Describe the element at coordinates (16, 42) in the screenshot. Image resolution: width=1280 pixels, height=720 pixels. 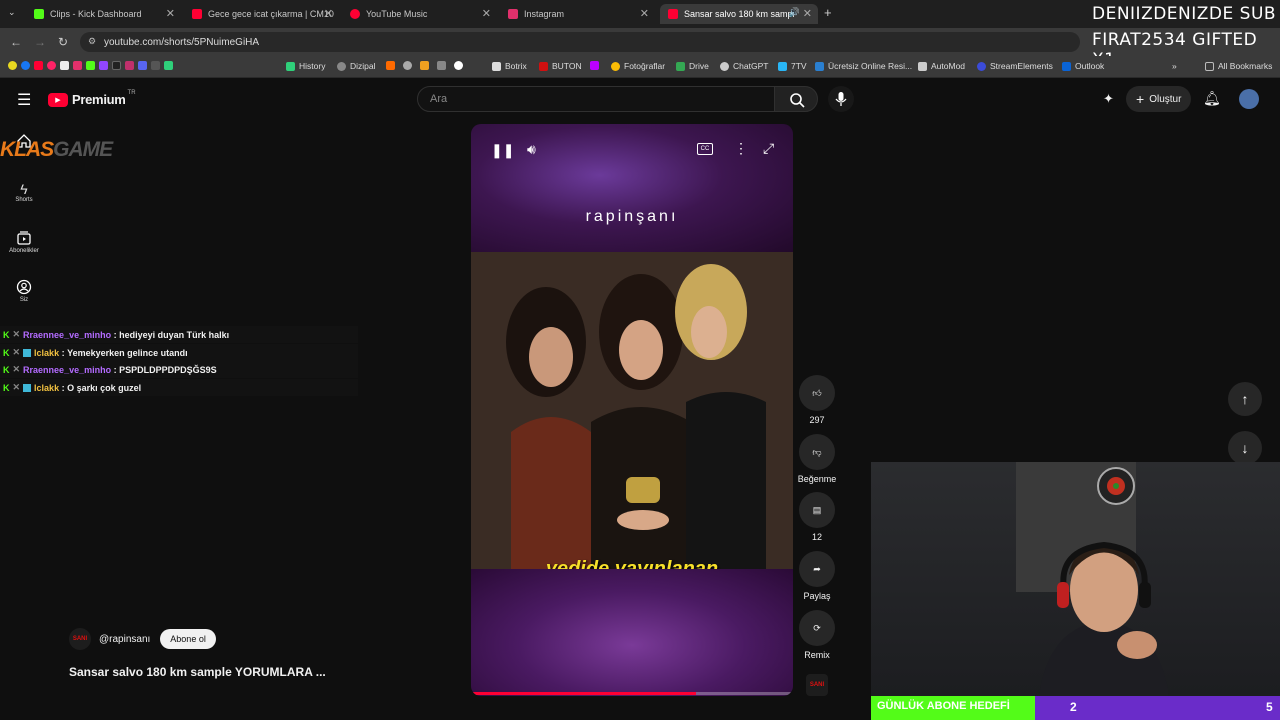
I see `back-arrow-icon: ←` at that location.